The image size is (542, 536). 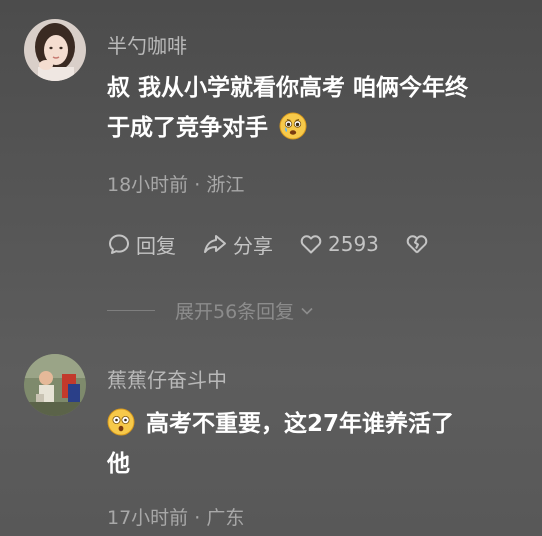 I want to click on reply-button: 回复, so click(x=141, y=244).